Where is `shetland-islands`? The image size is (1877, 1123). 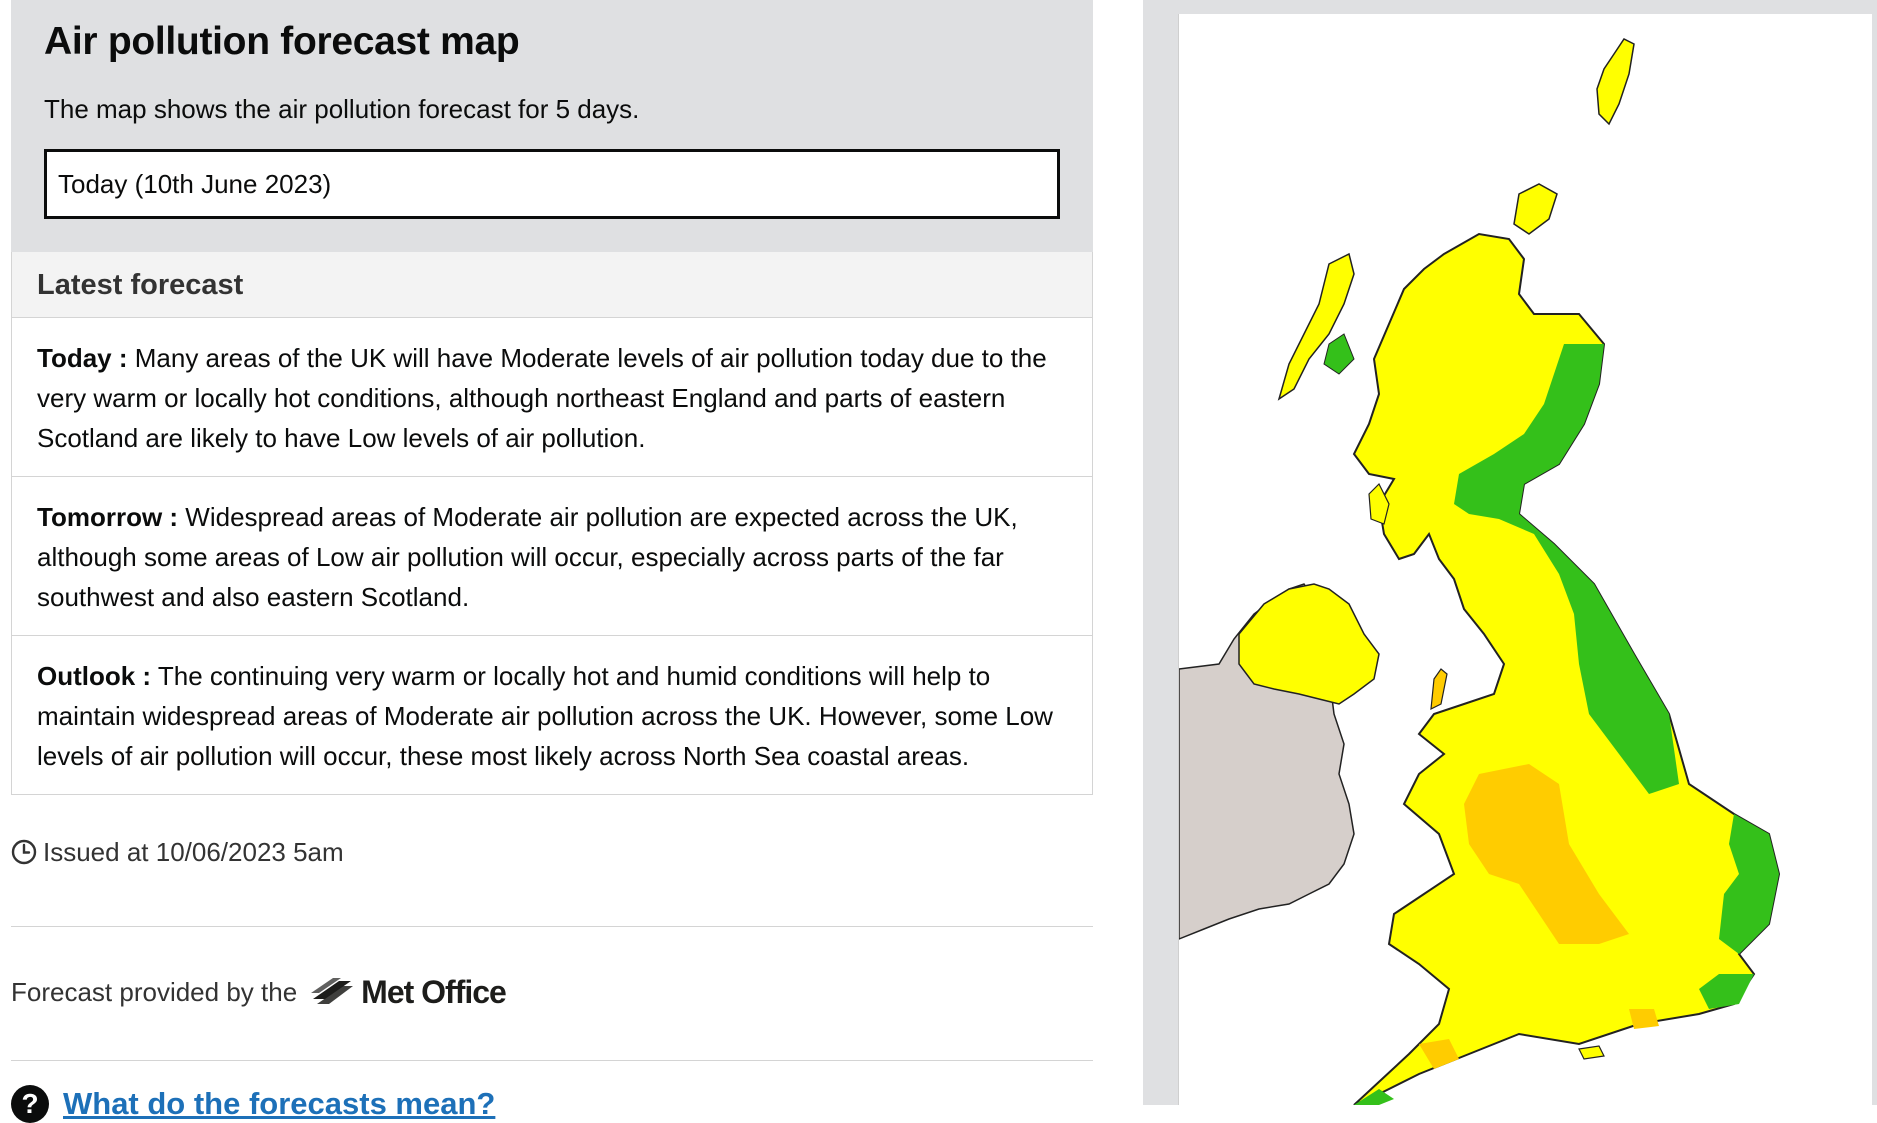 shetland-islands is located at coordinates (1615, 82).